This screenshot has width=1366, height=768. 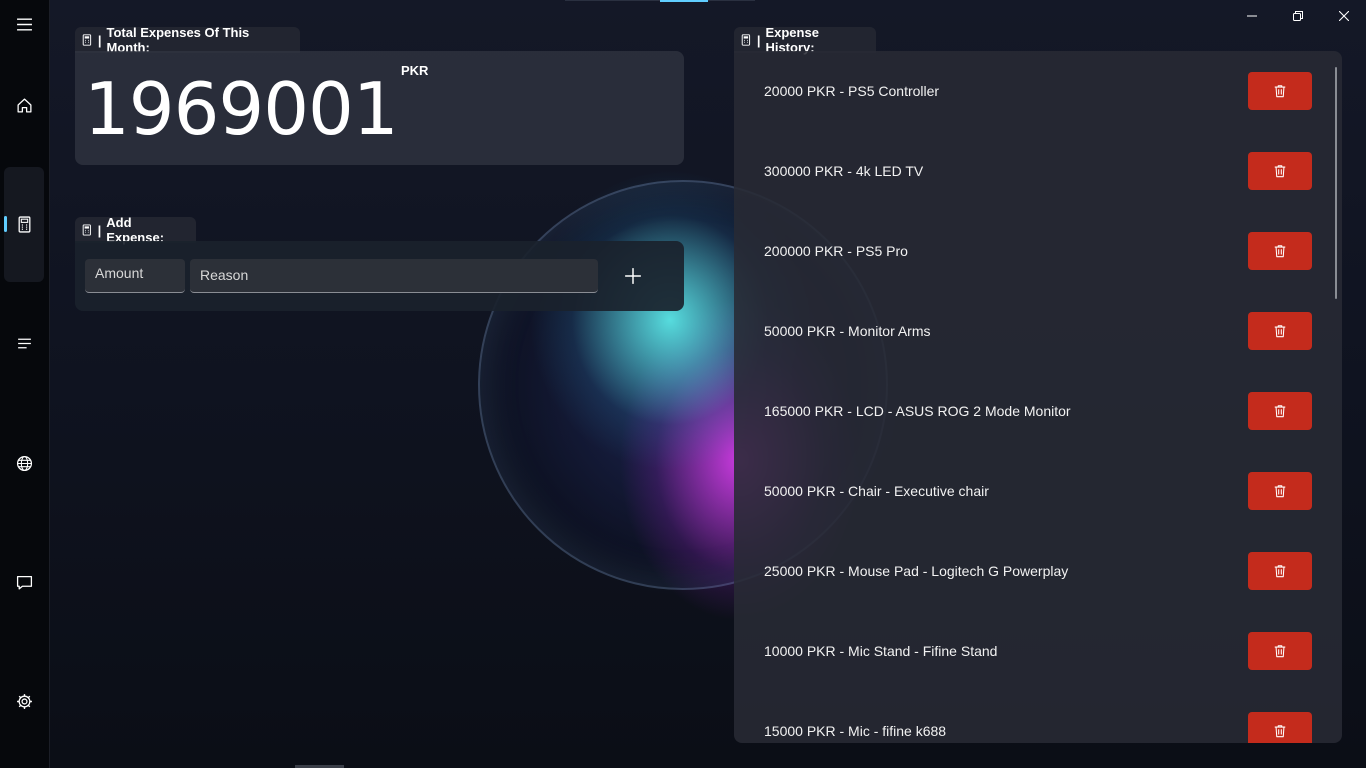 What do you see at coordinates (1038, 717) in the screenshot?
I see `list-item: 15000 PKR - Mic - fifine k688` at bounding box center [1038, 717].